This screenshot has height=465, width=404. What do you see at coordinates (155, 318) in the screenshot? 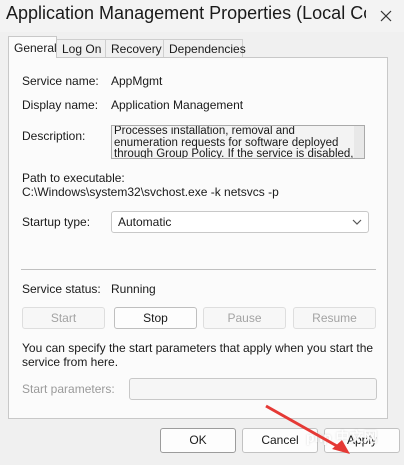
I see `stop-button: Stop` at bounding box center [155, 318].